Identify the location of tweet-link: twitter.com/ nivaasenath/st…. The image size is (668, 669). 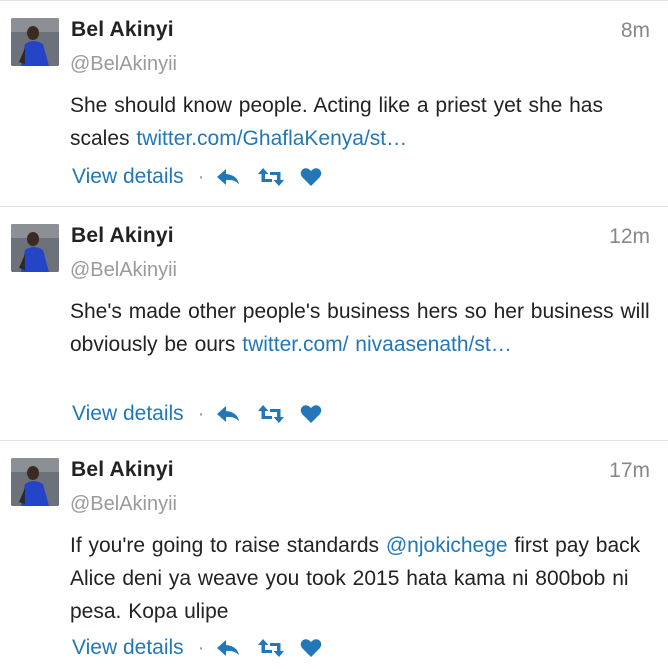
(376, 344).